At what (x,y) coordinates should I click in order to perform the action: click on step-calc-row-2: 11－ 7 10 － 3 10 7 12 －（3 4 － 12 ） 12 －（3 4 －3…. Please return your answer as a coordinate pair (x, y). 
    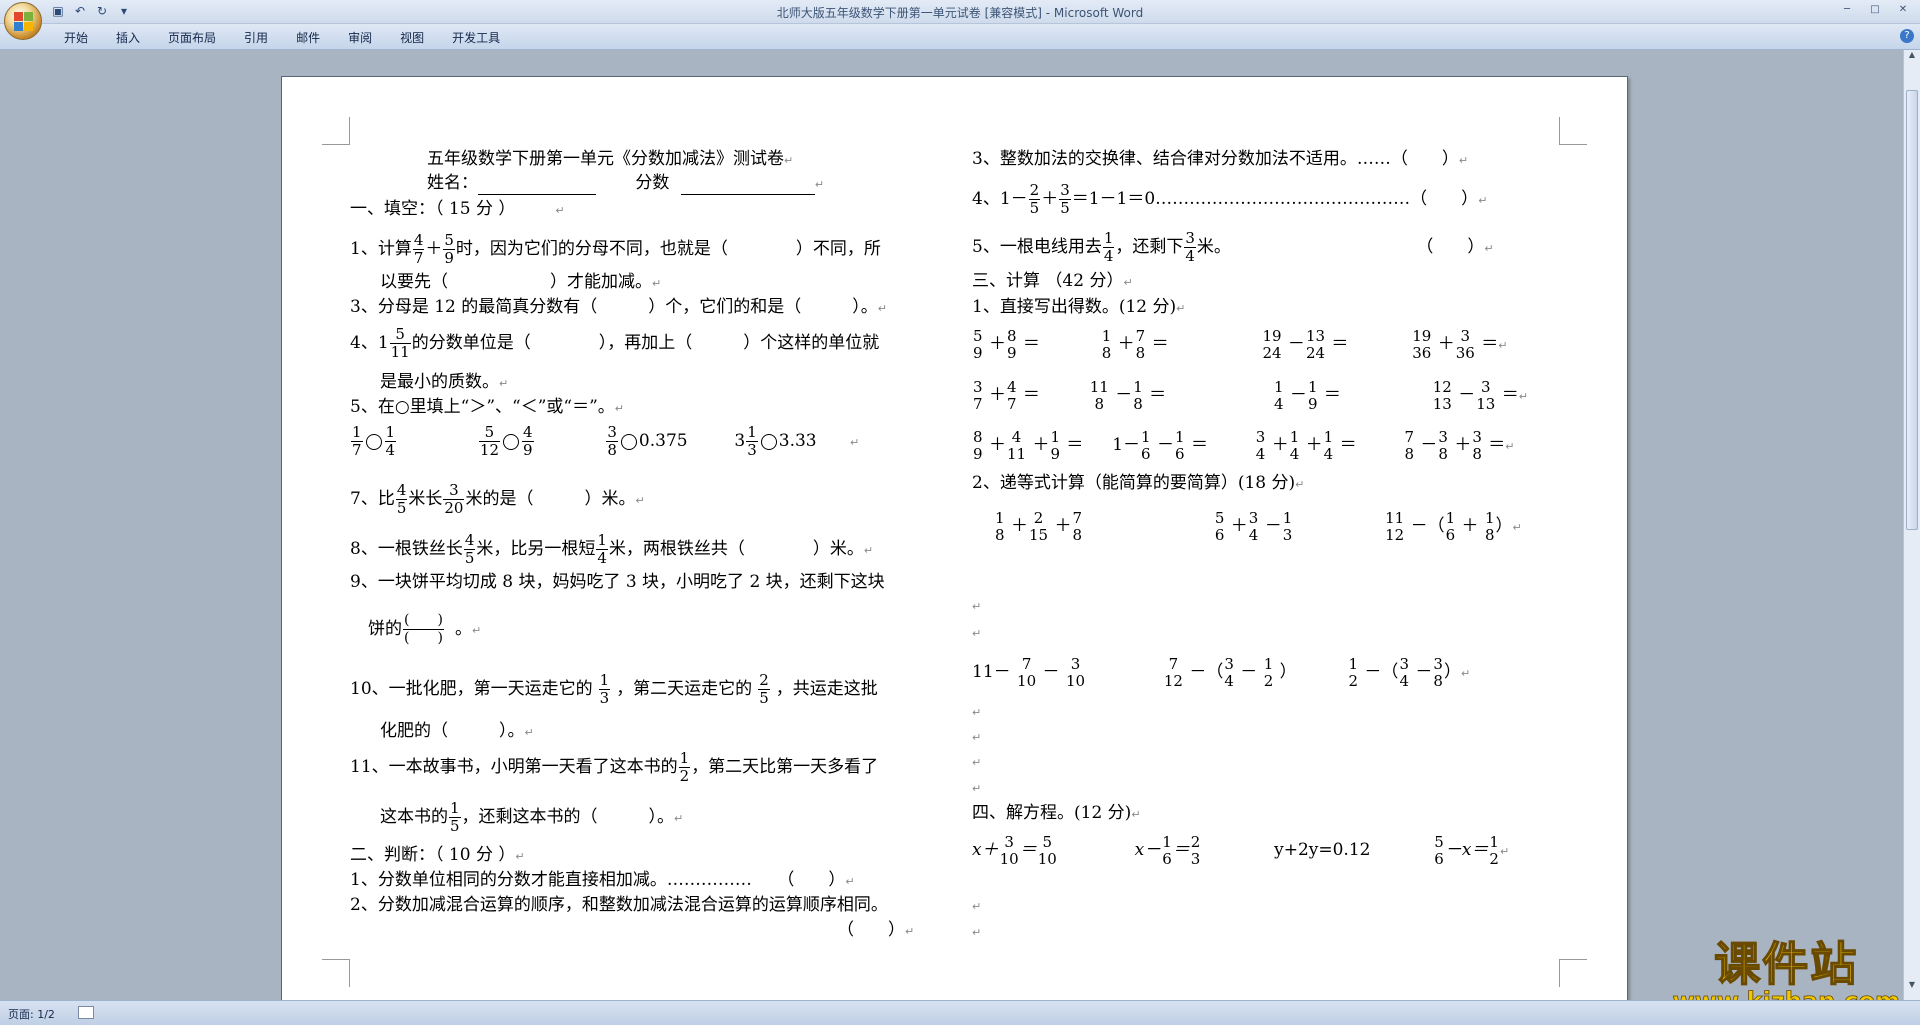
    Looking at the image, I should click on (1221, 672).